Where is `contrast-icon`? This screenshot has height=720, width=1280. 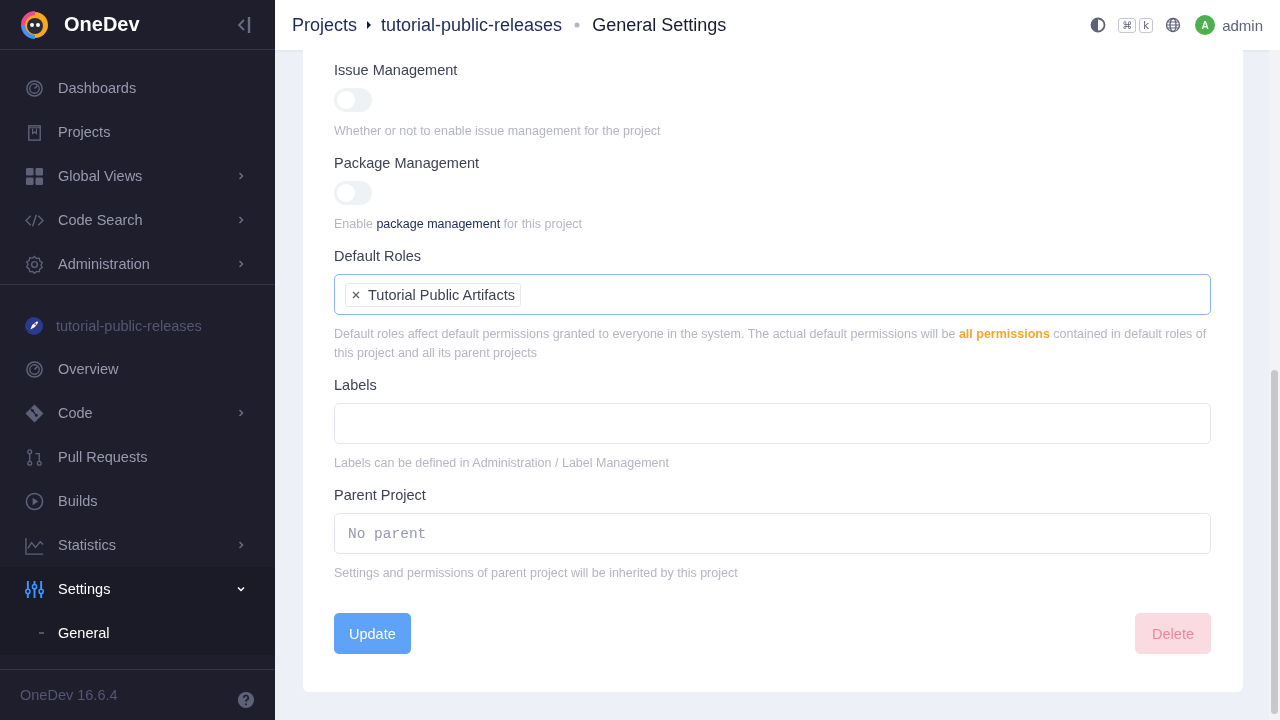 contrast-icon is located at coordinates (1098, 25).